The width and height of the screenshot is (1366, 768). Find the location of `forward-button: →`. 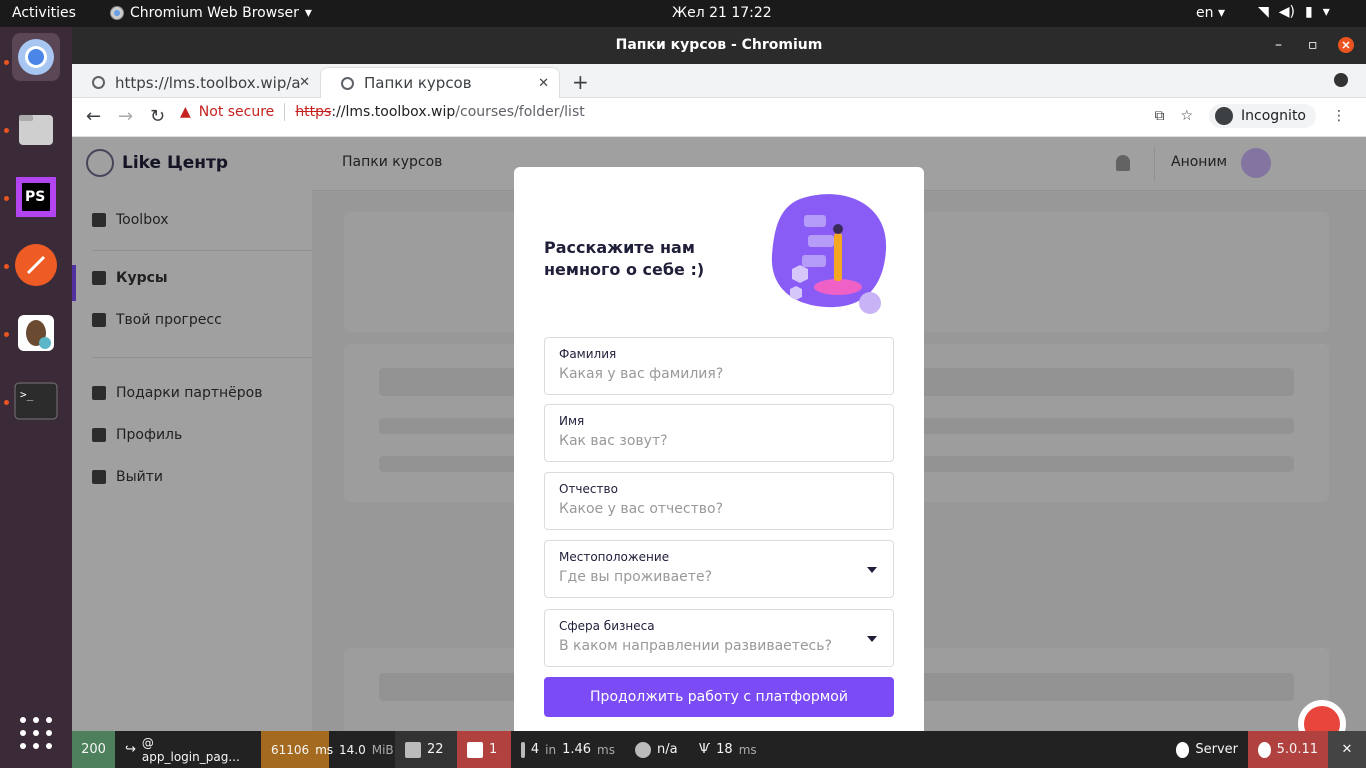

forward-button: → is located at coordinates (125, 116).